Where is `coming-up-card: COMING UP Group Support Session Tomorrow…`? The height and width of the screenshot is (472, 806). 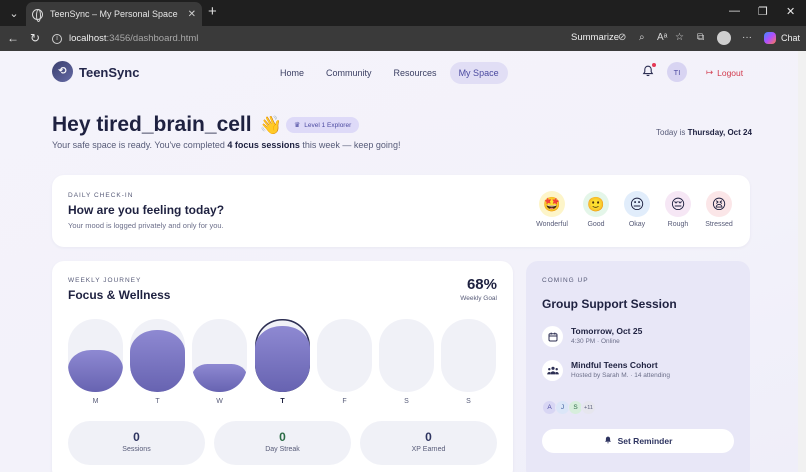 coming-up-card: COMING UP Group Support Session Tomorrow… is located at coordinates (638, 366).